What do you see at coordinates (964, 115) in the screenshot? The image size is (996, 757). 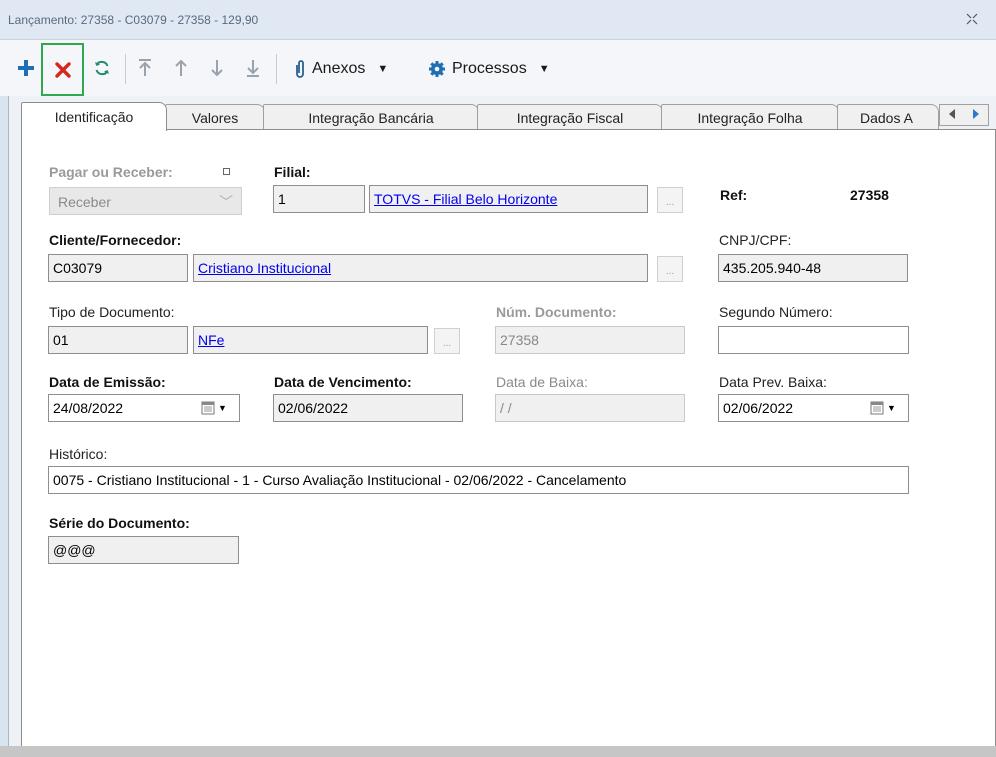 I see `tab-scroll-buttons` at bounding box center [964, 115].